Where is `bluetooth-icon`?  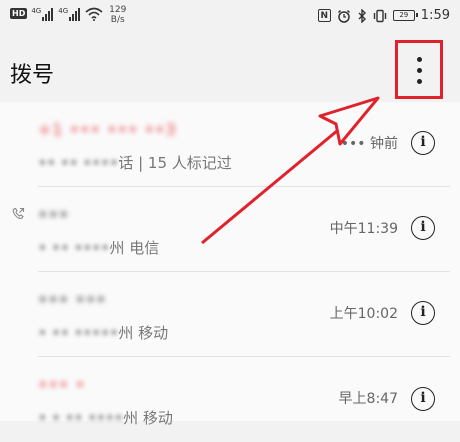 bluetooth-icon is located at coordinates (362, 15).